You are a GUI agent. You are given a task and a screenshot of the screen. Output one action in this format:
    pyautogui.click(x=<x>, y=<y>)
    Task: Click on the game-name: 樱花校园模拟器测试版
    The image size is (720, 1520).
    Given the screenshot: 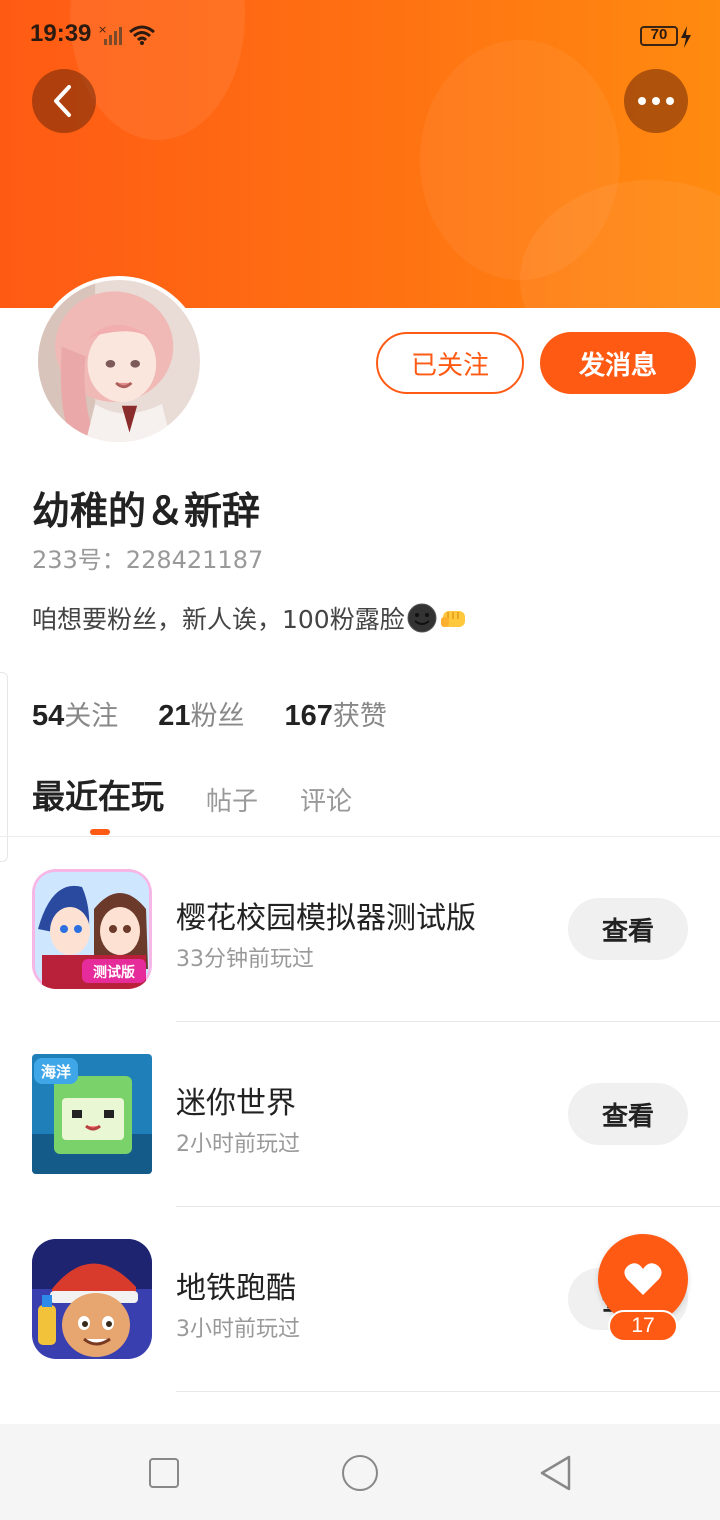 What is the action you would take?
    pyautogui.click(x=326, y=918)
    